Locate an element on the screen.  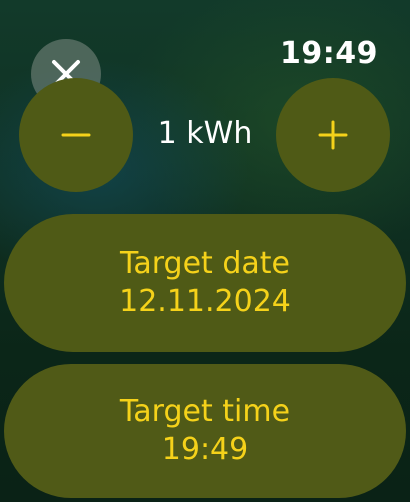
plus-icon is located at coordinates (333, 135).